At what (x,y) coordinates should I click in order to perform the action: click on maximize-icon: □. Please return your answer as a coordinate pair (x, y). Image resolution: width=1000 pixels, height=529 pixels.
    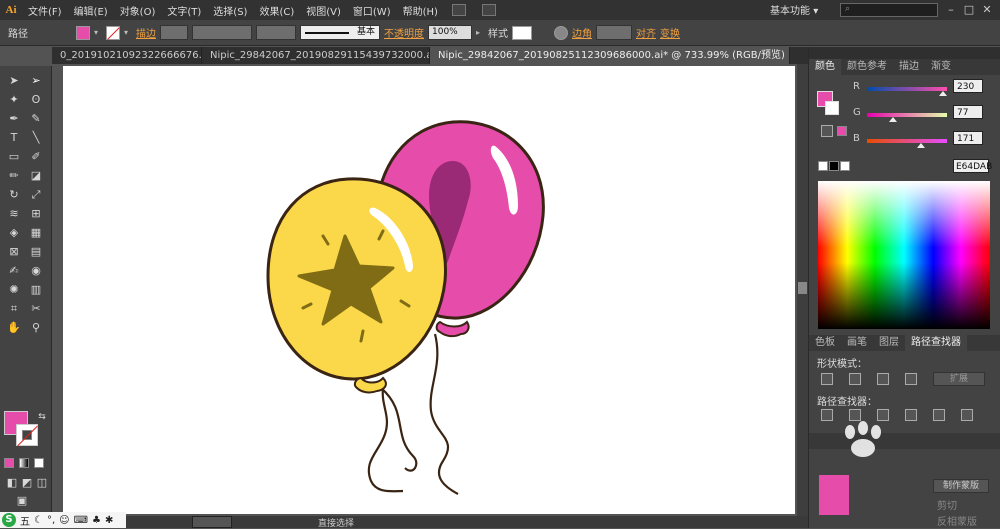
    Looking at the image, I should click on (969, 10).